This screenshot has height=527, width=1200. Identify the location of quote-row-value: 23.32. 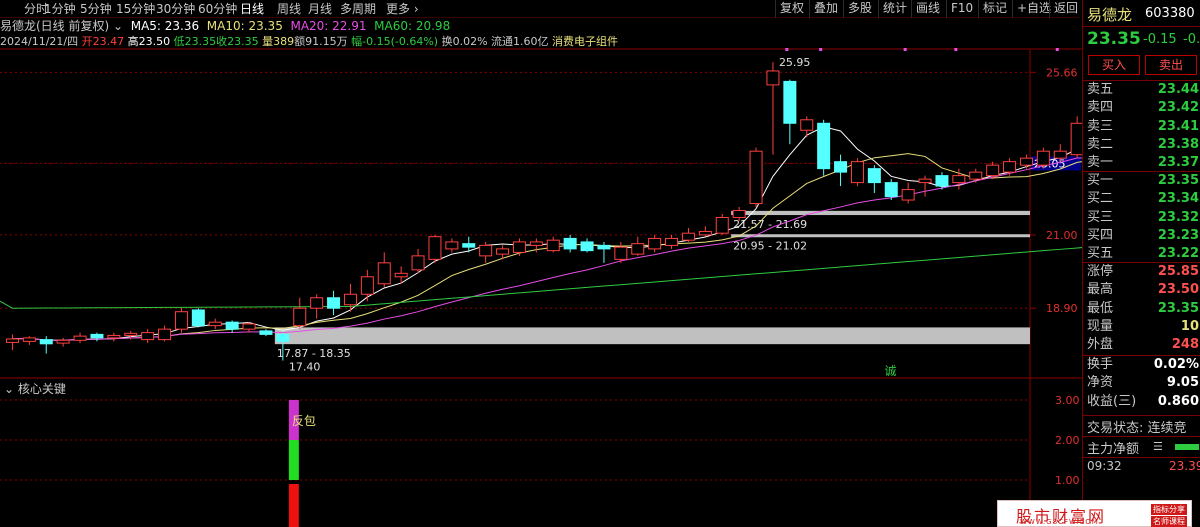
(1178, 217).